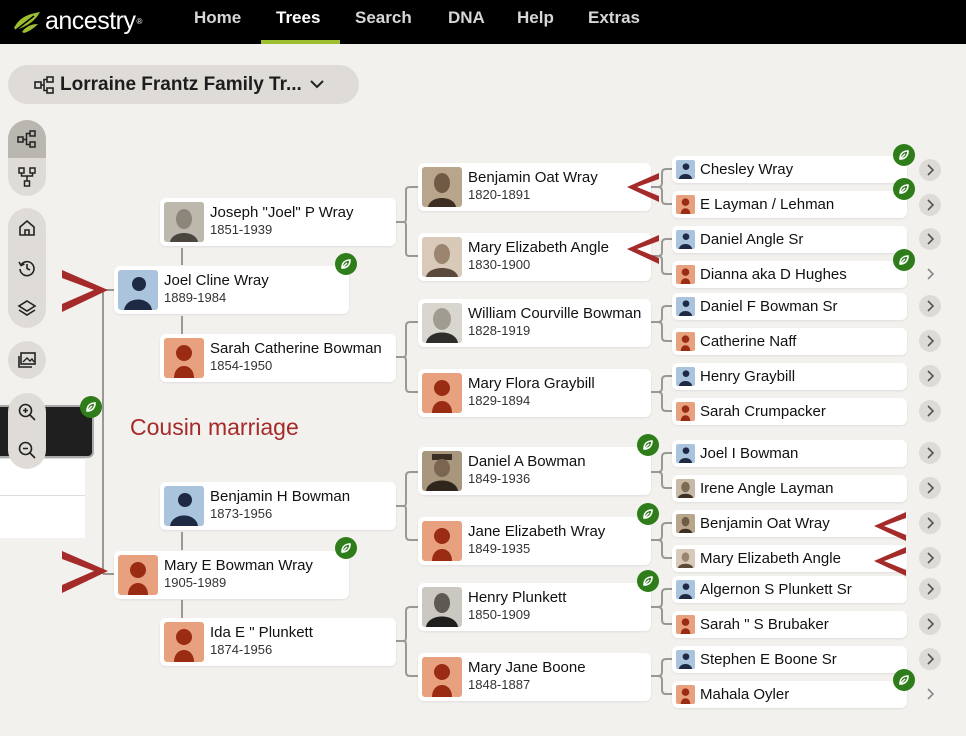  Describe the element at coordinates (752, 239) in the screenshot. I see `ancestor-name: Daniel Angle Sr` at that location.